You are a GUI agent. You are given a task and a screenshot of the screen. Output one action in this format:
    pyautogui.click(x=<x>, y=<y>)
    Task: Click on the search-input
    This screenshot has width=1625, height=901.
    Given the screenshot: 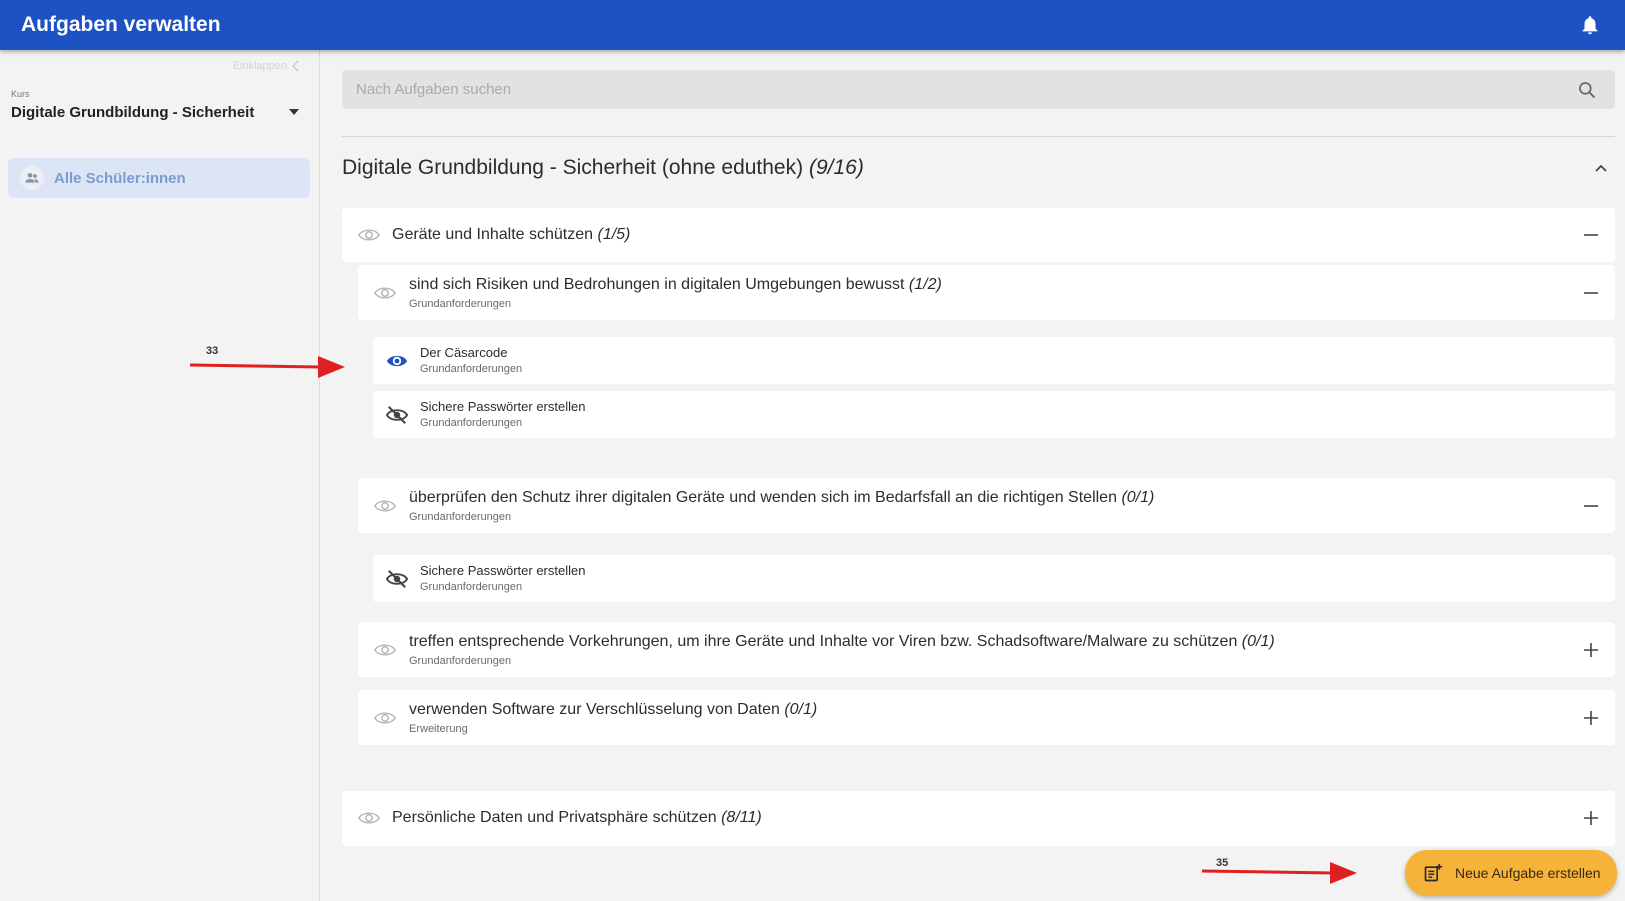 What is the action you would take?
    pyautogui.click(x=978, y=89)
    